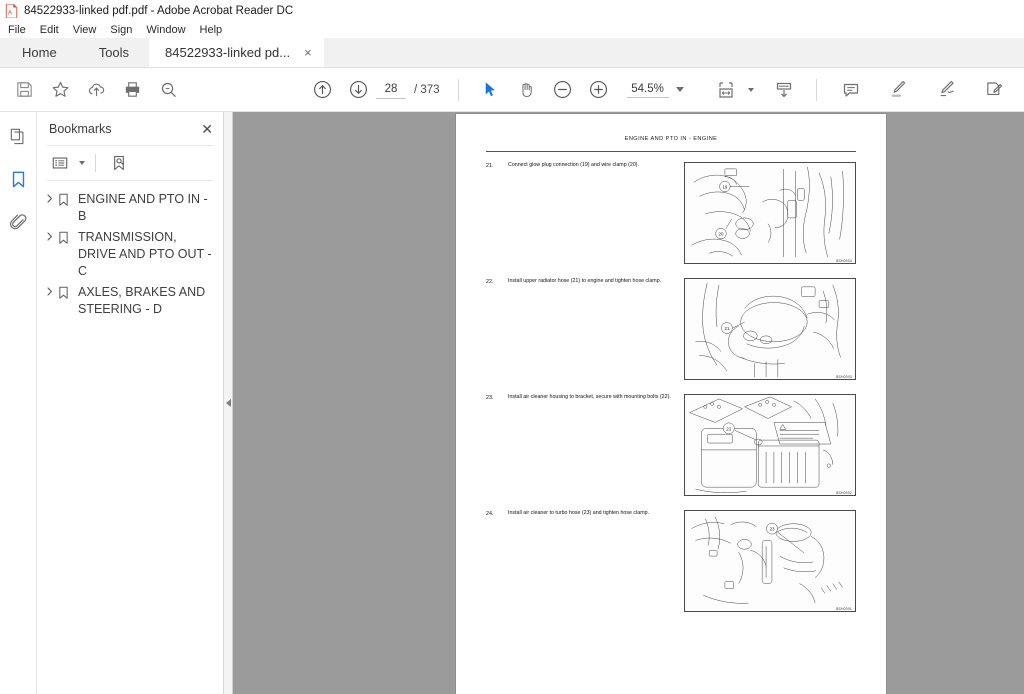 The height and width of the screenshot is (694, 1024). What do you see at coordinates (727, 328) in the screenshot?
I see `svg-text: 21` at bounding box center [727, 328].